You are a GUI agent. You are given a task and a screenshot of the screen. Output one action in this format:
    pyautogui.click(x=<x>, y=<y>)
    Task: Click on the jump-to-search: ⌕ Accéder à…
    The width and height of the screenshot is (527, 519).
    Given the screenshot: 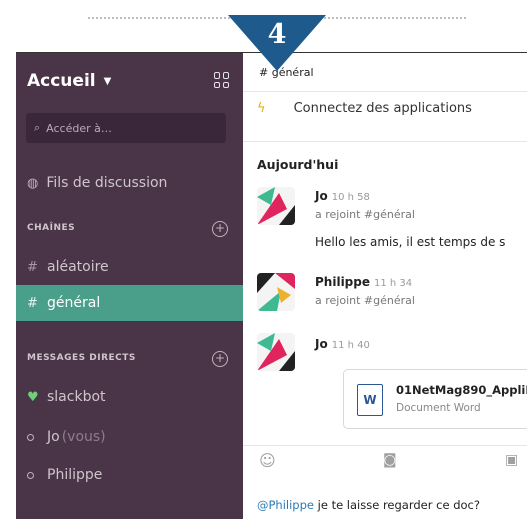 What is the action you would take?
    pyautogui.click(x=126, y=128)
    